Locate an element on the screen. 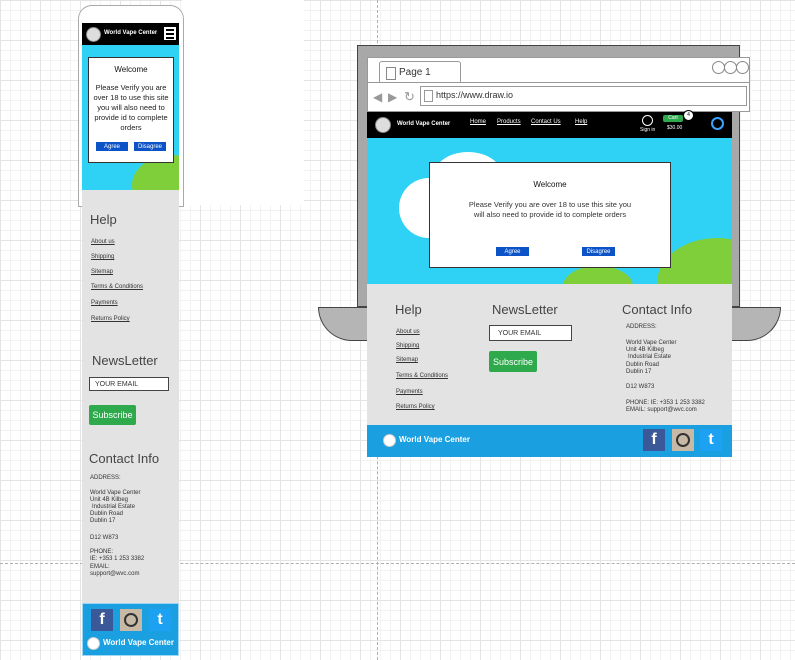 The width and height of the screenshot is (795, 660). nav-help: Help is located at coordinates (581, 122).